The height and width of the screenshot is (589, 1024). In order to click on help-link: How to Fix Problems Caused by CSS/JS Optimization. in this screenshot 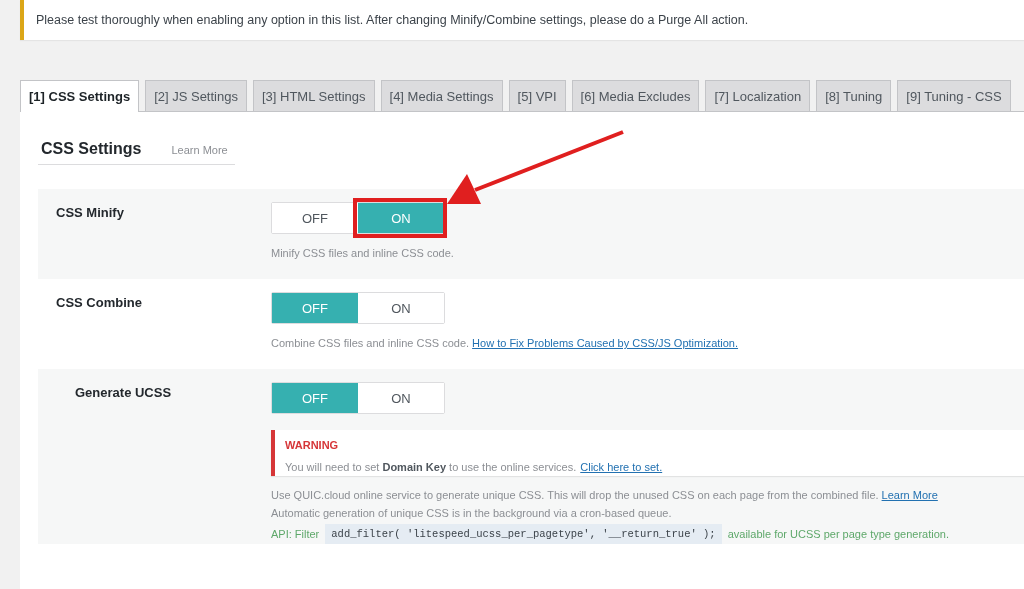, I will do `click(605, 343)`.